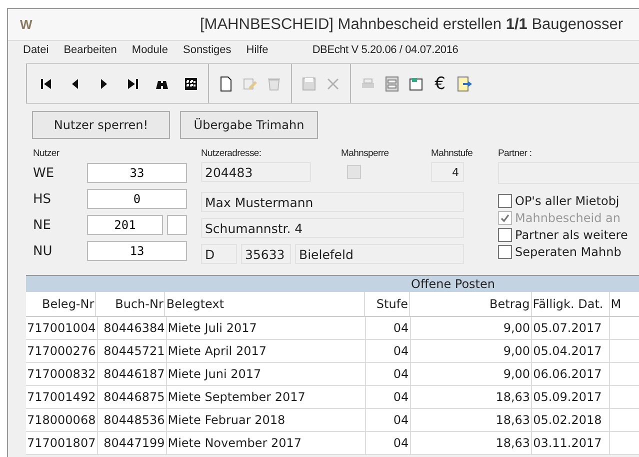 The width and height of the screenshot is (639, 457). What do you see at coordinates (132, 397) in the screenshot?
I see `table-cell: 80446875` at bounding box center [132, 397].